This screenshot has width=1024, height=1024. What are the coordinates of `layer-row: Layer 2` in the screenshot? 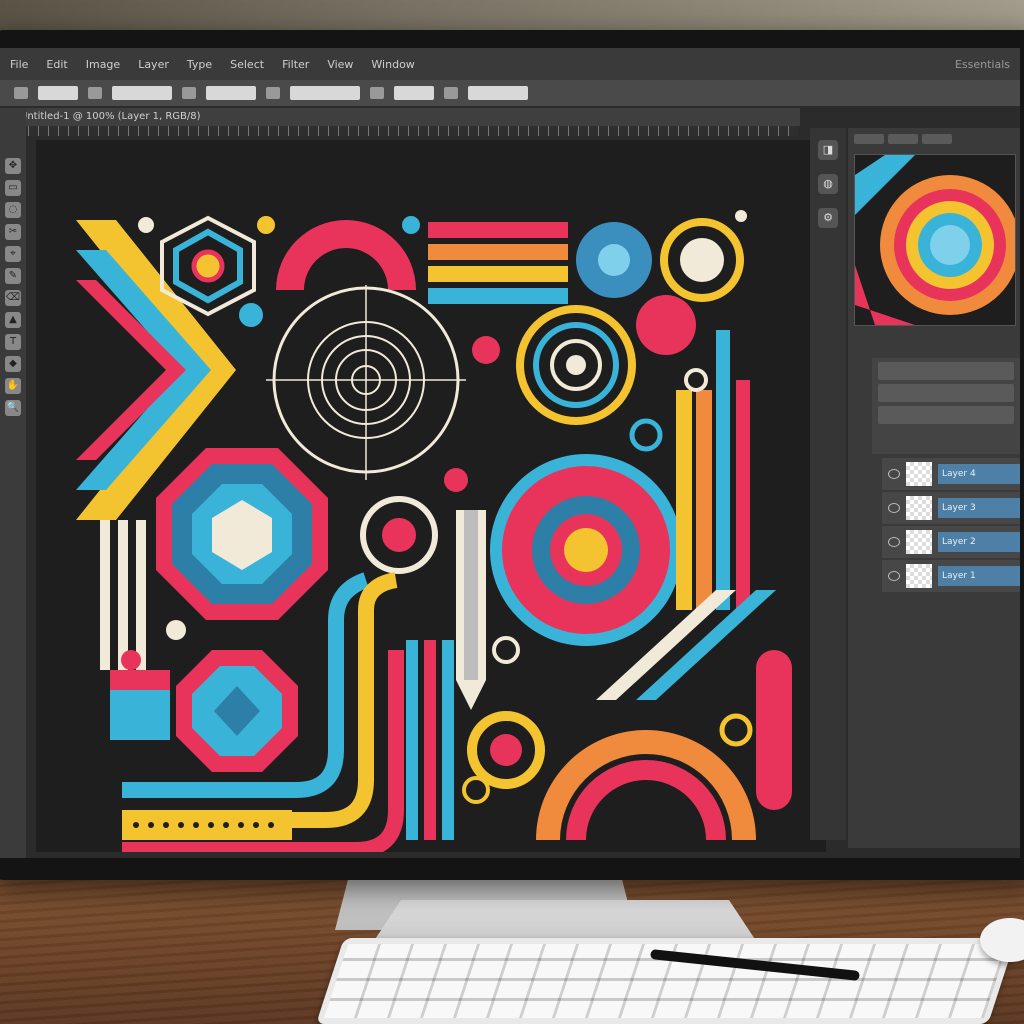 It's located at (951, 542).